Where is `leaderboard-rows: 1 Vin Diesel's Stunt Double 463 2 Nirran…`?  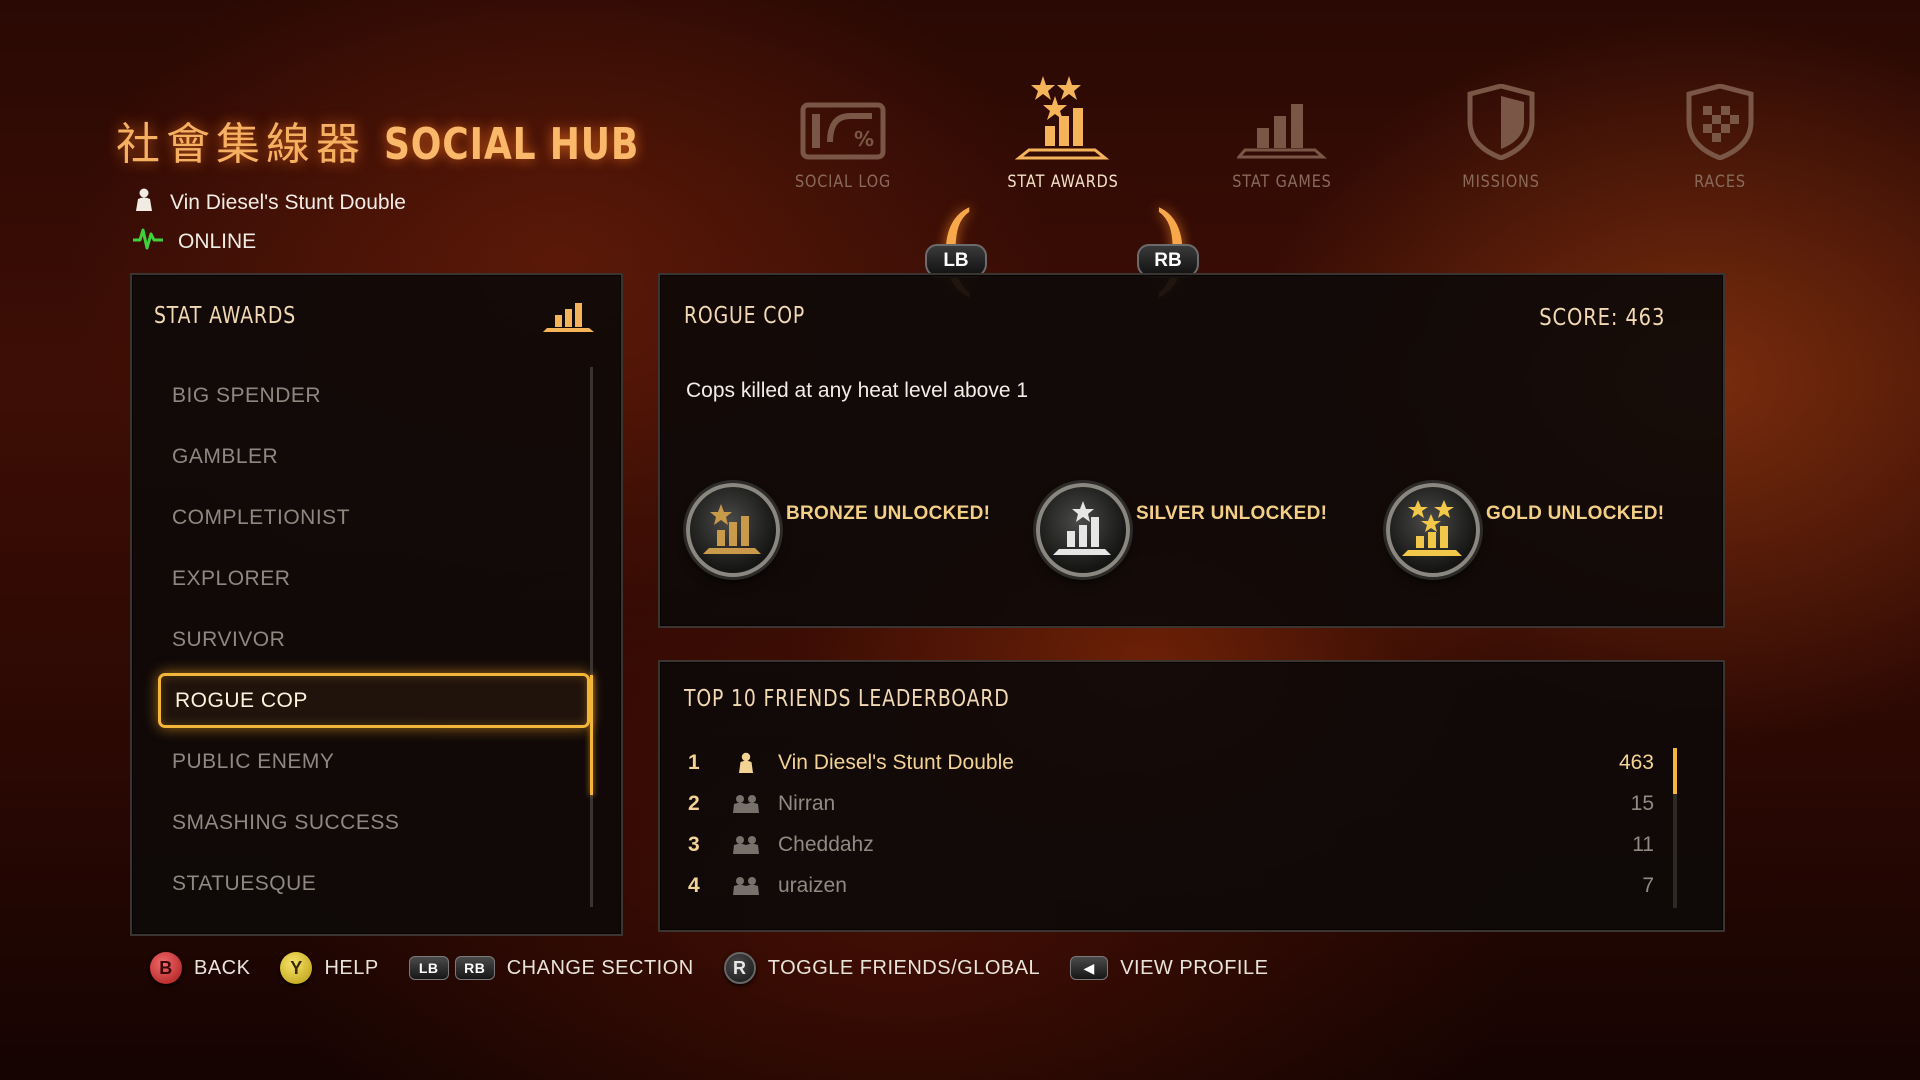 leaderboard-rows: 1 Vin Diesel's Stunt Double 463 2 Nirran… is located at coordinates (1169, 824).